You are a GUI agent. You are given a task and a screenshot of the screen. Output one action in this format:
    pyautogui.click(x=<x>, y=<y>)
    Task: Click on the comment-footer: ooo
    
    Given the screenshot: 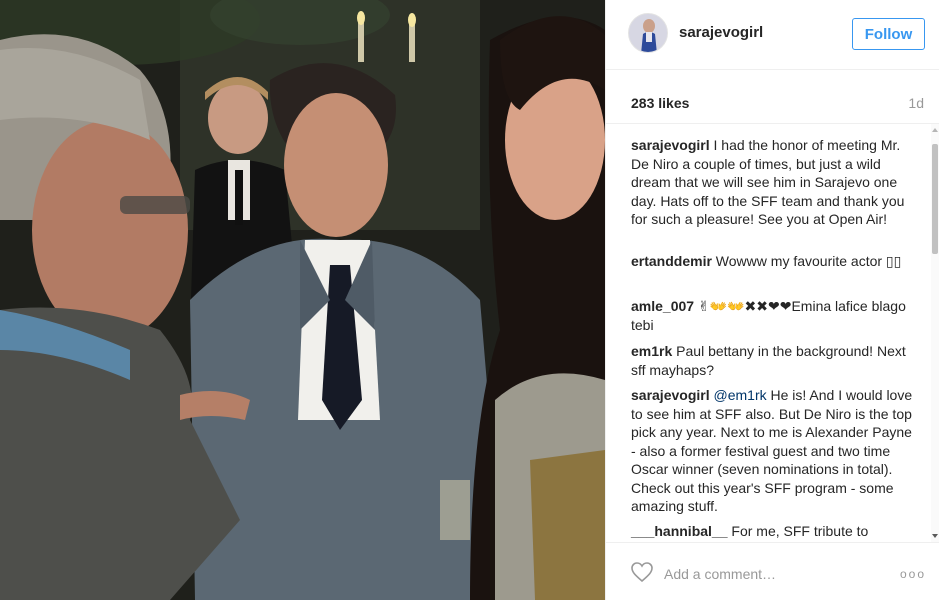 What is the action you would take?
    pyautogui.click(x=772, y=571)
    